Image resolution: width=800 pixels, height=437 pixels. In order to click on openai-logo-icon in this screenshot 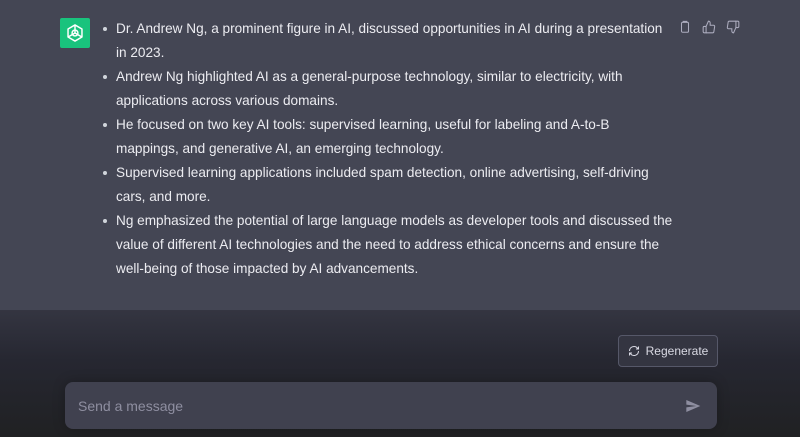, I will do `click(75, 33)`.